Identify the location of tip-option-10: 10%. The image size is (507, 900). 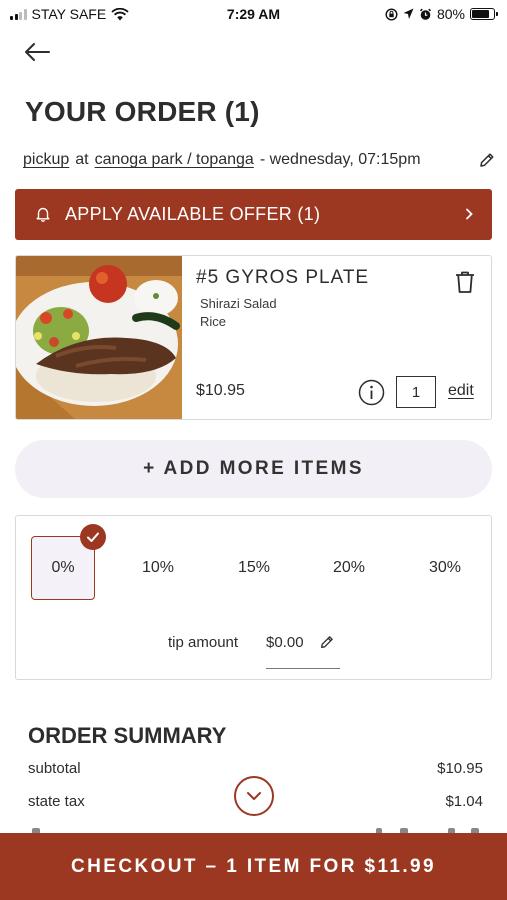
(158, 568).